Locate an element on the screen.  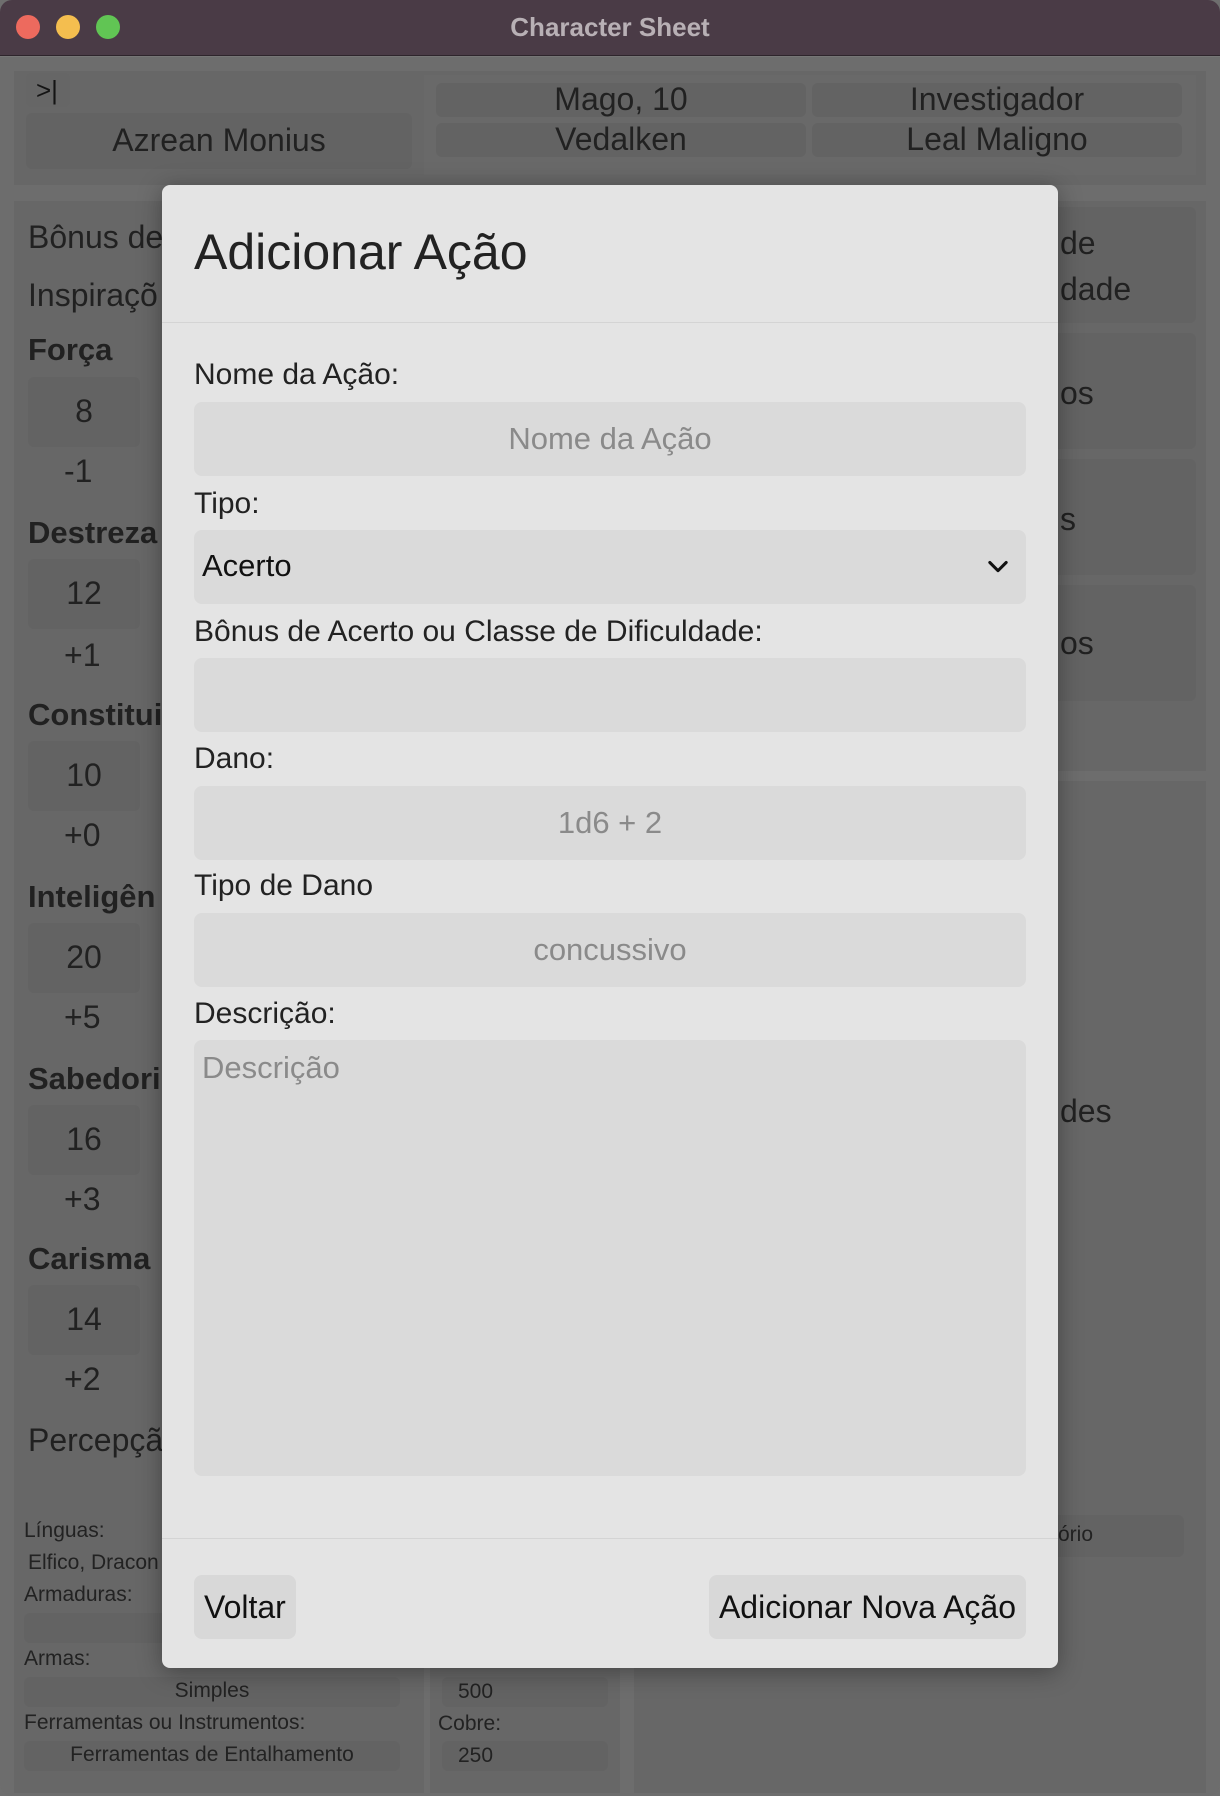
ability-name: Constitui is located at coordinates (95, 714).